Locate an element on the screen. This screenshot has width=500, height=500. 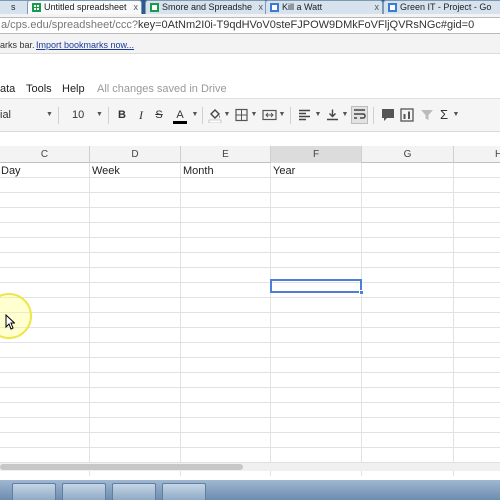
column-header-g: G is located at coordinates (408, 154).